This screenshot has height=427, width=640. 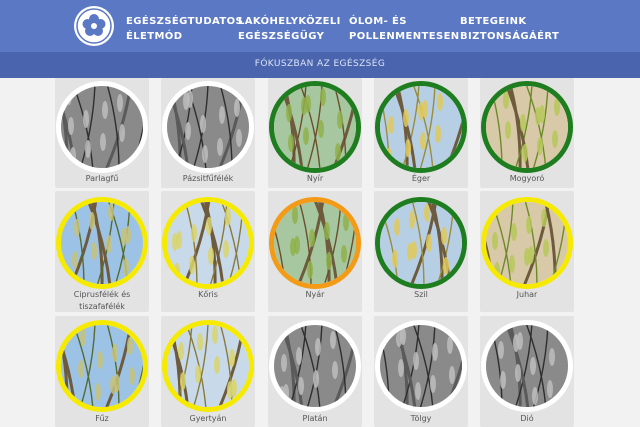 What do you see at coordinates (208, 294) in the screenshot?
I see `plant-label: Kőris` at bounding box center [208, 294].